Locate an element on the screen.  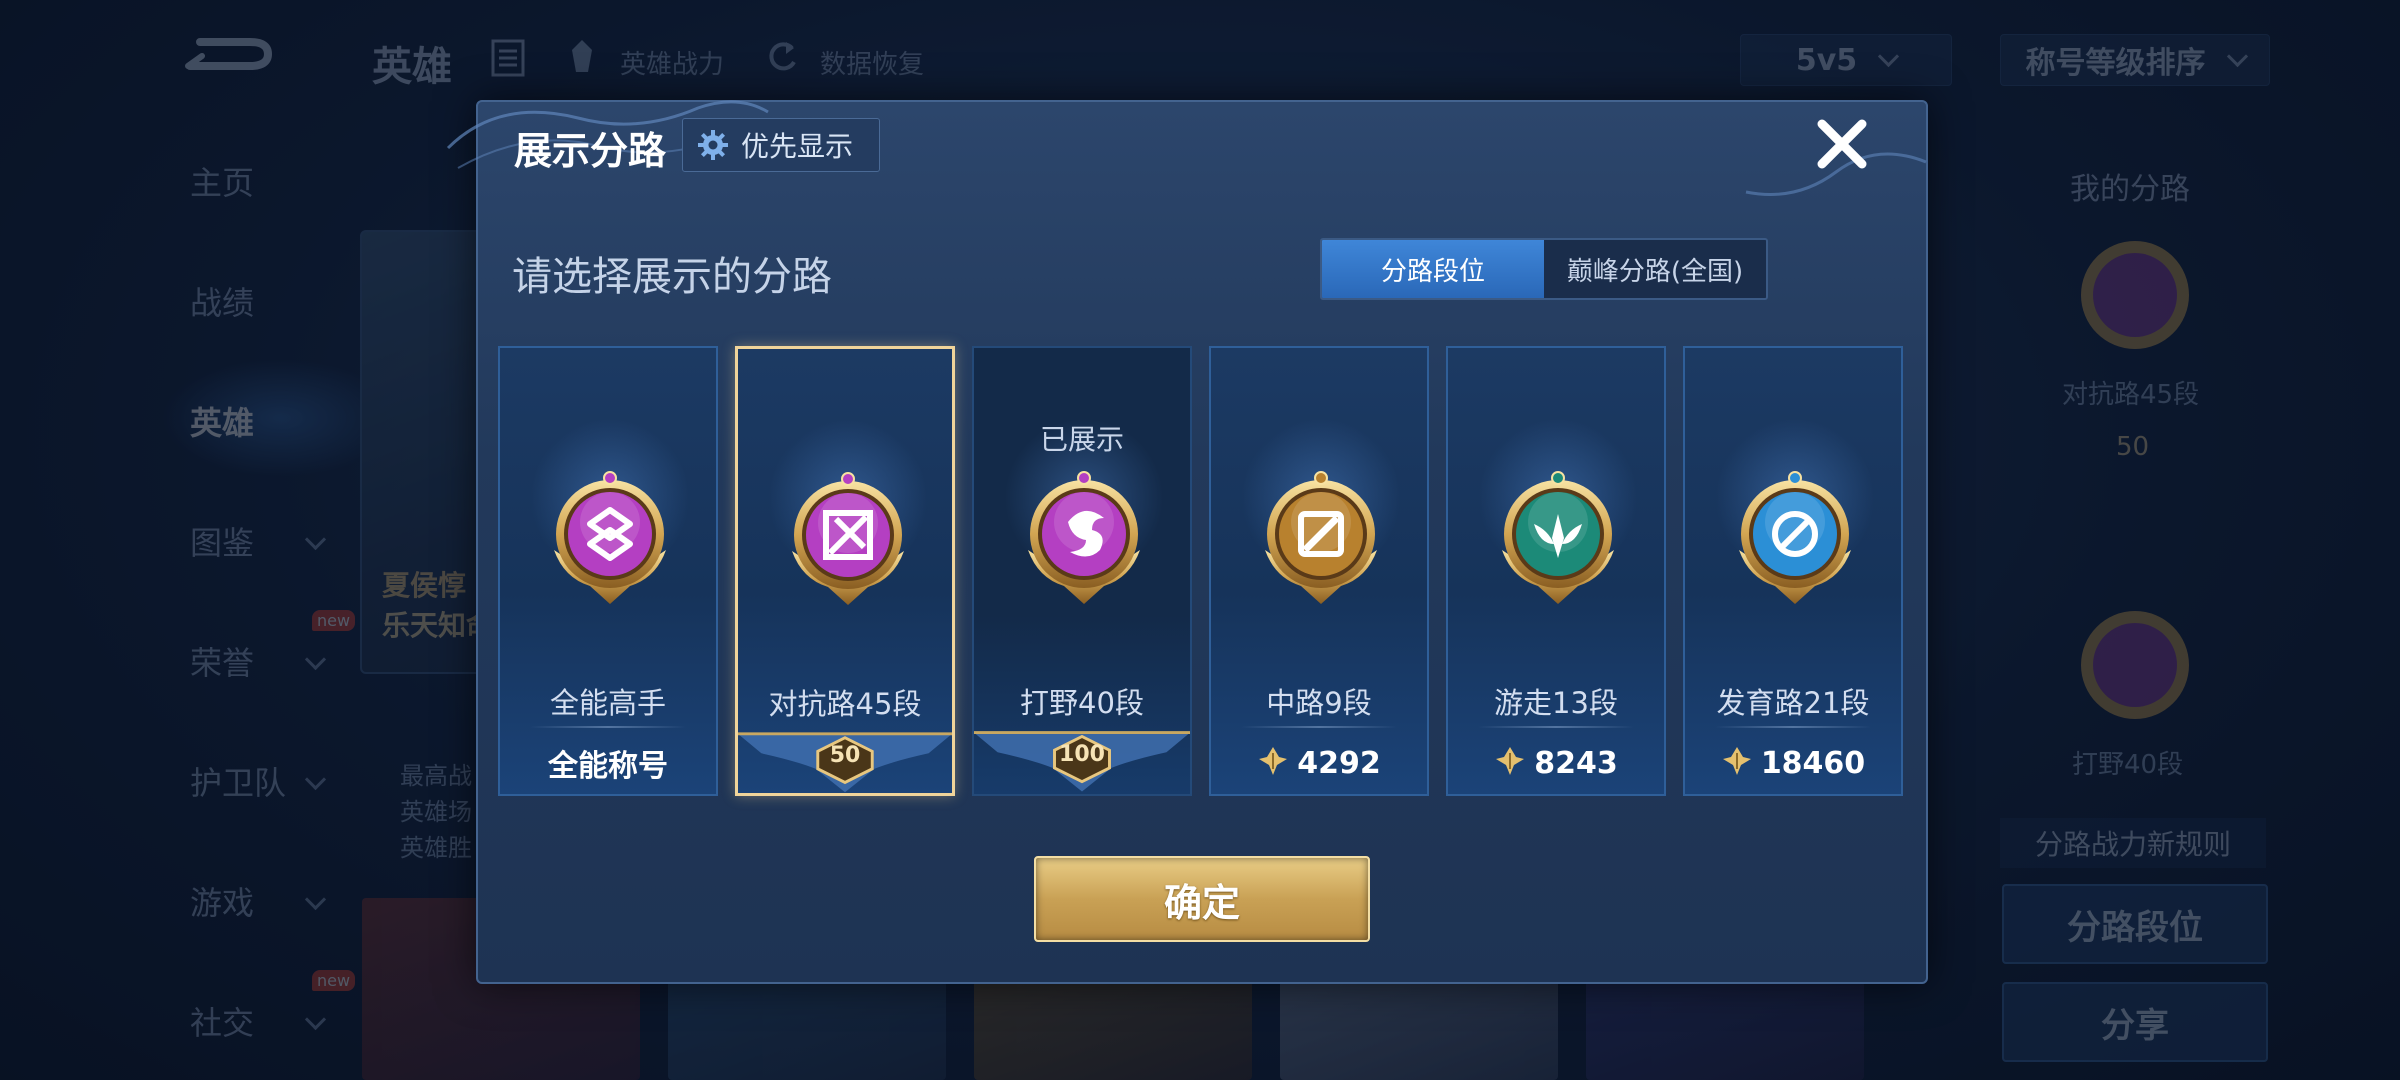
lane-power-value: 18460 is located at coordinates (1813, 763).